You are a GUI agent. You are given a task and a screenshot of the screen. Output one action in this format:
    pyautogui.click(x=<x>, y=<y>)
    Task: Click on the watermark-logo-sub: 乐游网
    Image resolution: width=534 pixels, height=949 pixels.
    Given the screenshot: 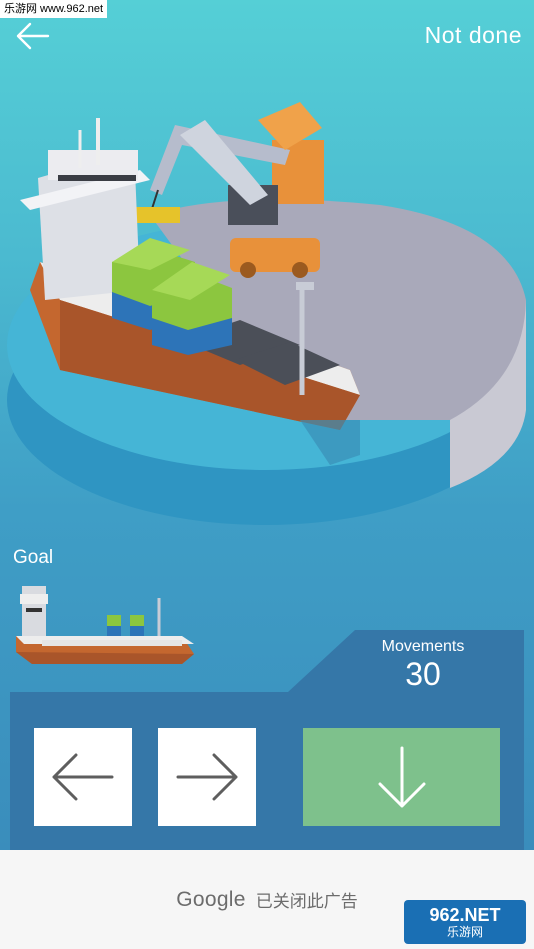 What is the action you would take?
    pyautogui.click(x=464, y=932)
    